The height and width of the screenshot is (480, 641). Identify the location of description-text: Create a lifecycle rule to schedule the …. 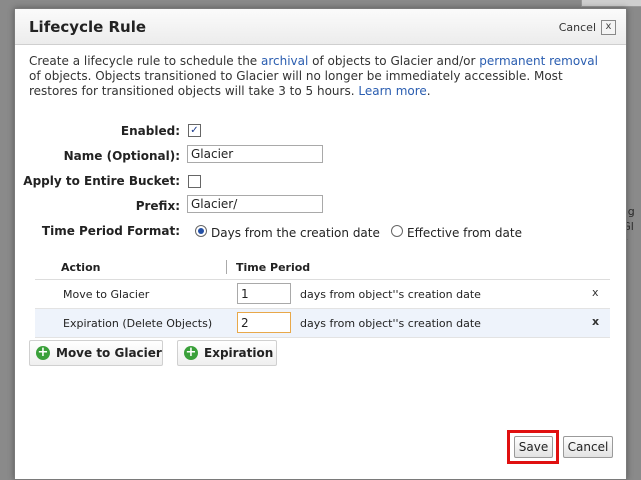
(319, 76).